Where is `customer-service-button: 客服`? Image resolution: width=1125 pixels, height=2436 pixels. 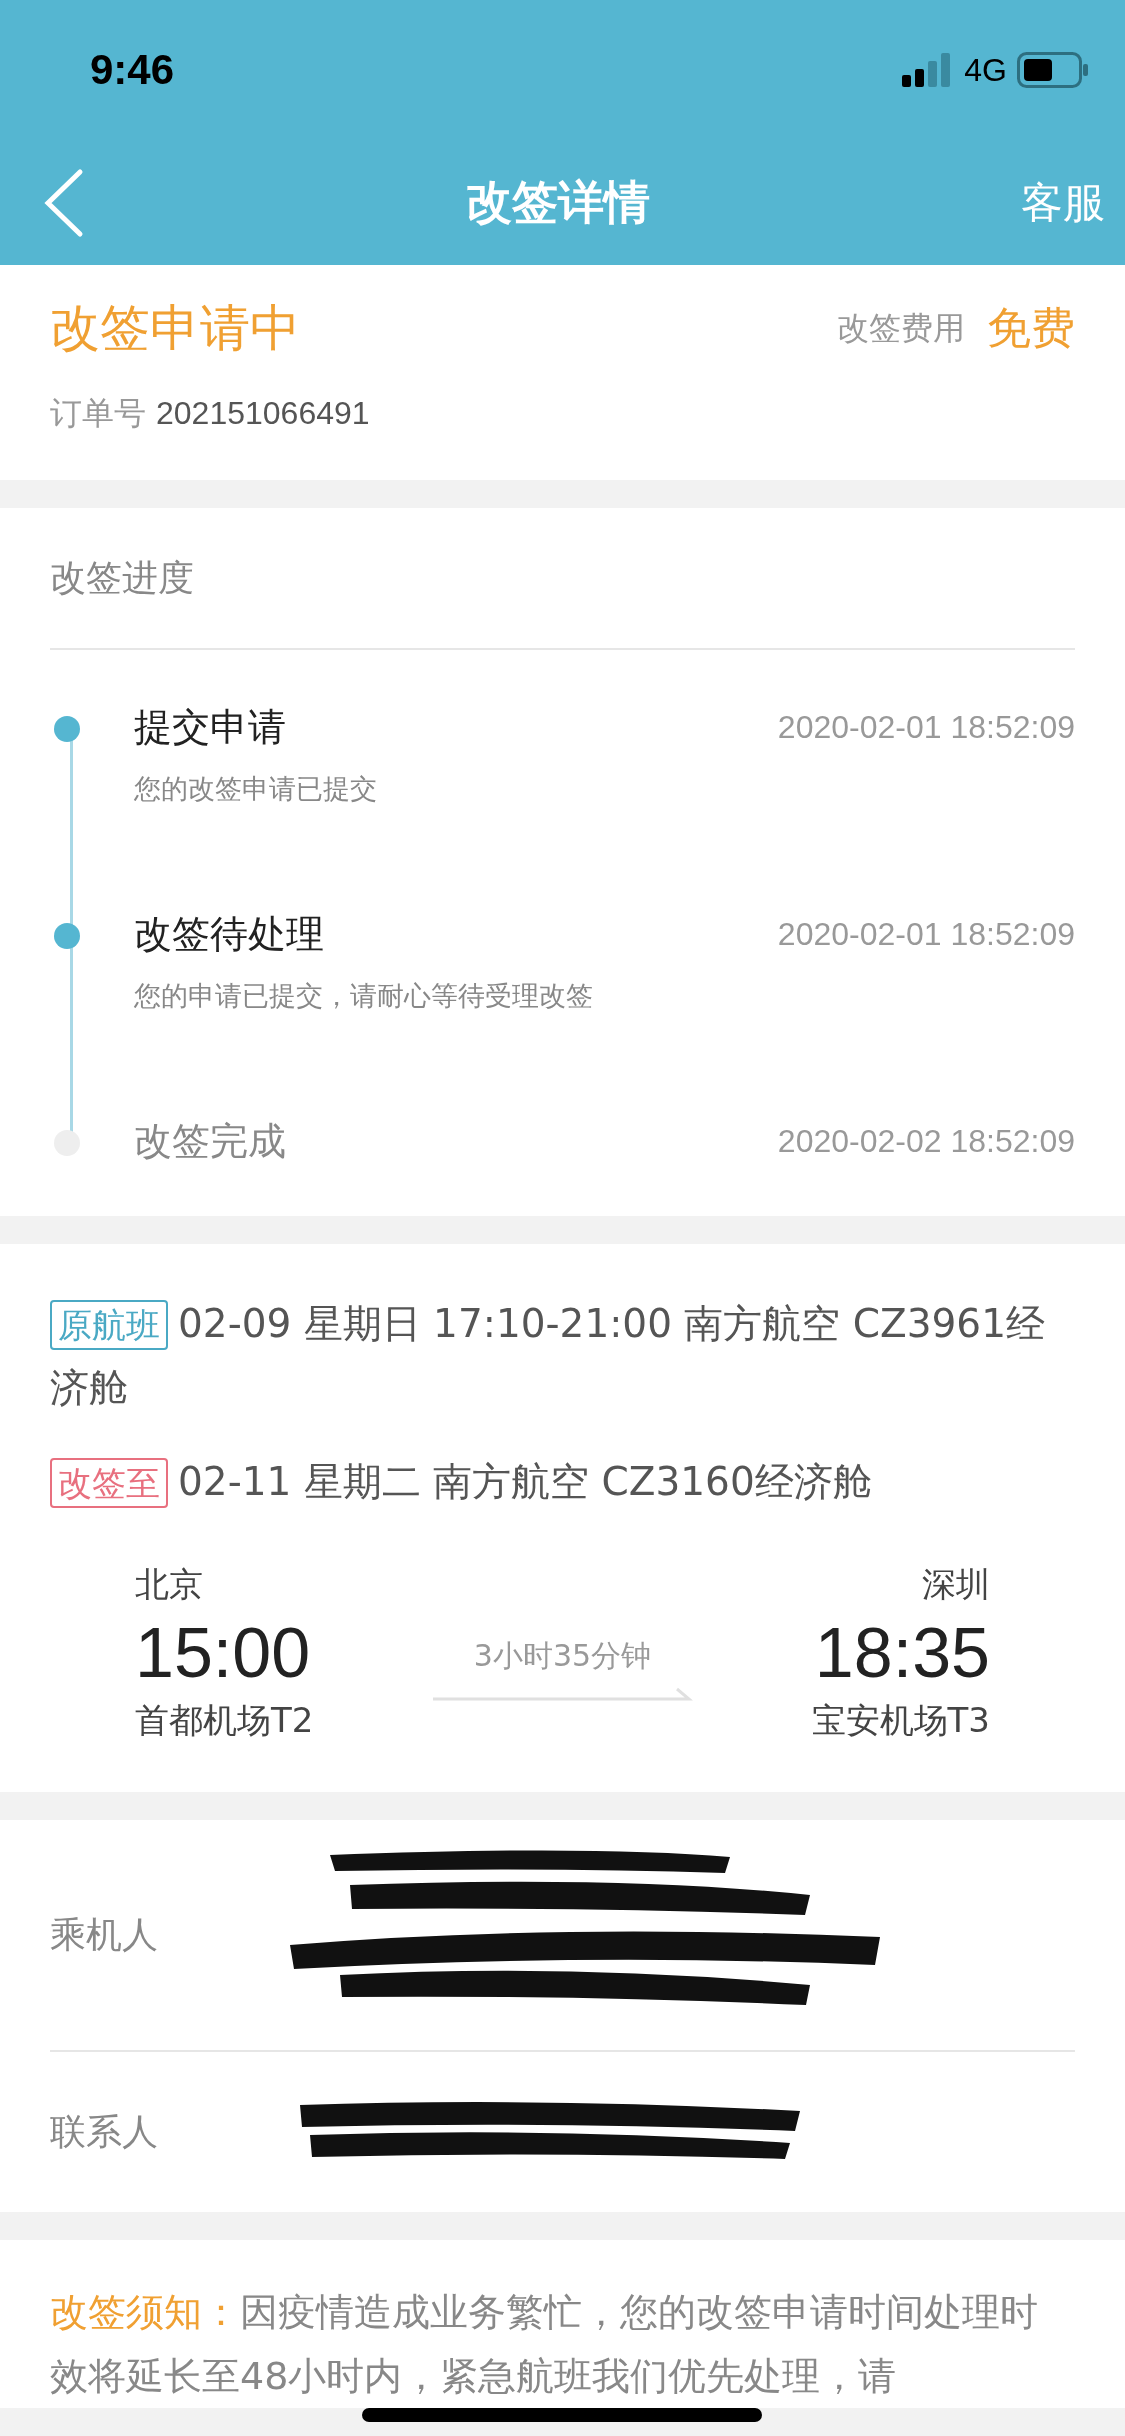 customer-service-button: 客服 is located at coordinates (1063, 202).